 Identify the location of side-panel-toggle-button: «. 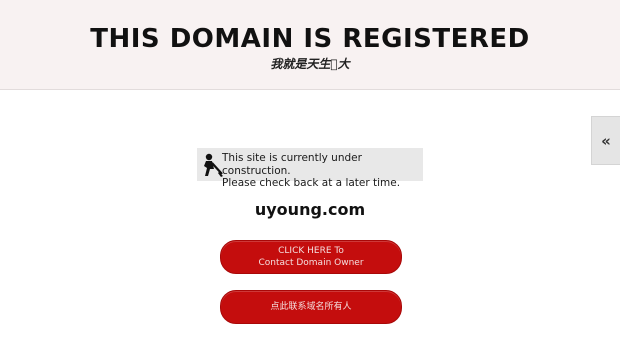
(605, 140).